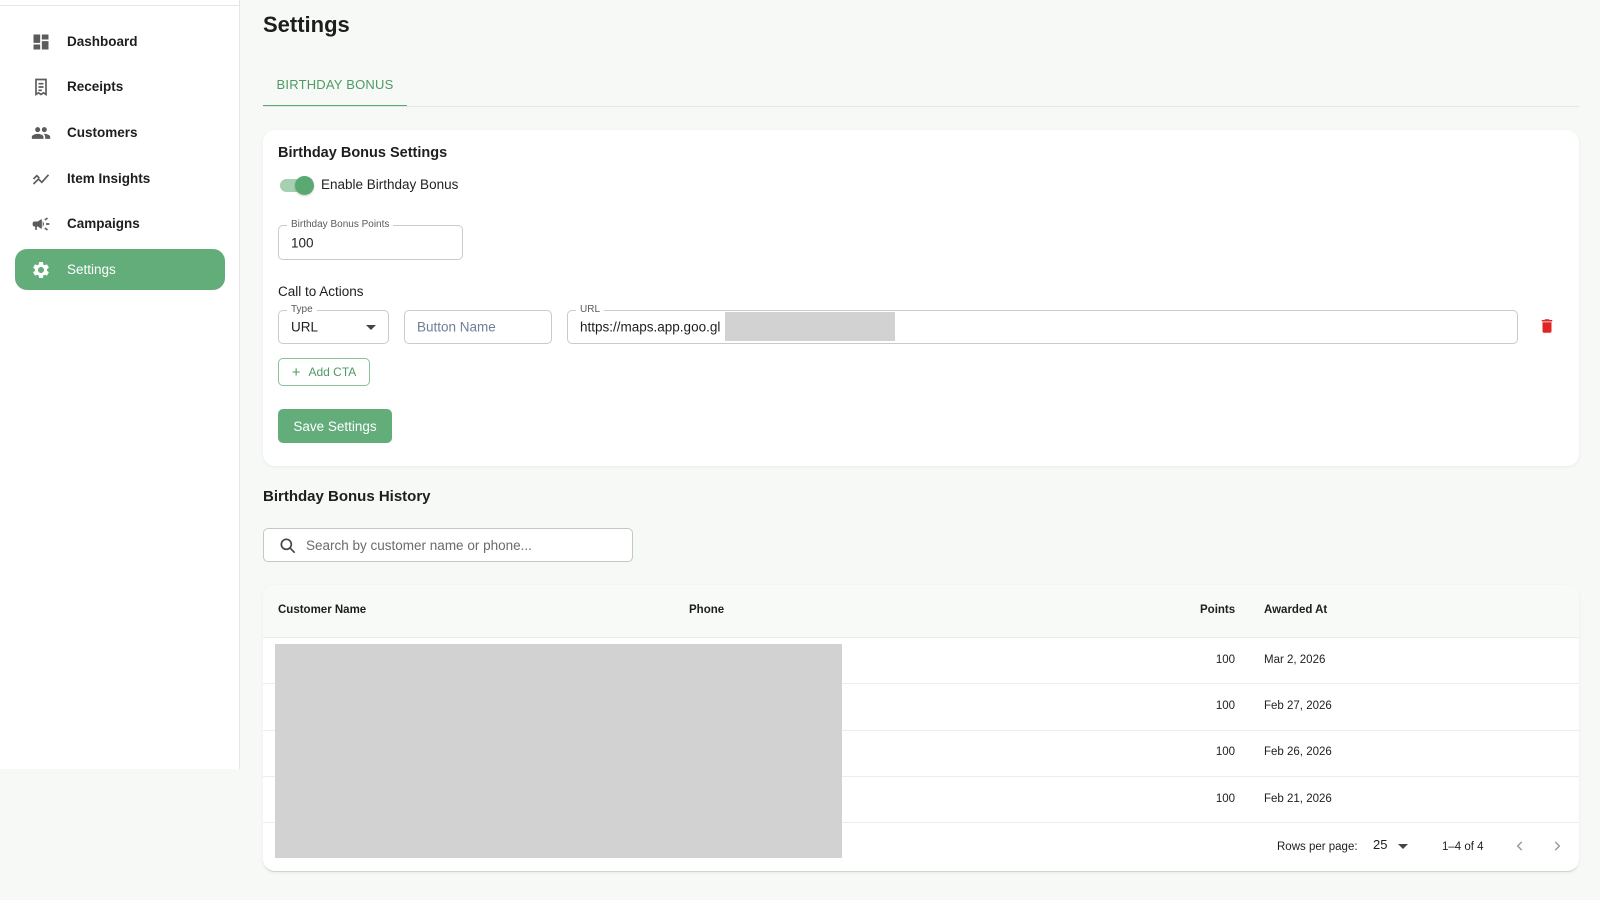 This screenshot has height=900, width=1600. I want to click on column-header-points: Points, so click(1217, 610).